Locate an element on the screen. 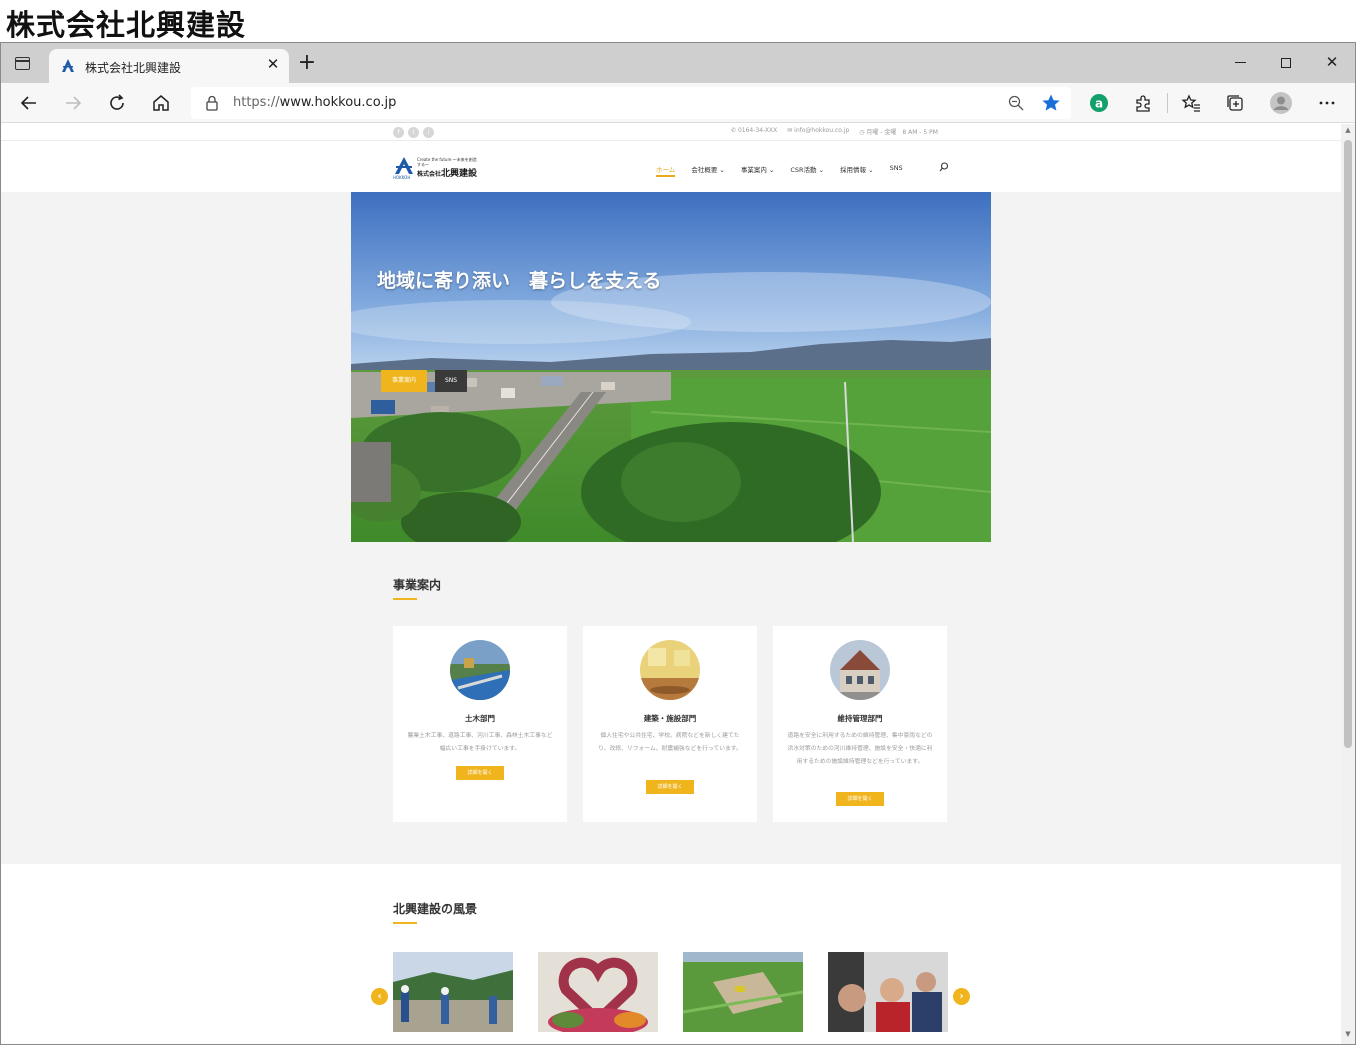 The width and height of the screenshot is (1356, 1045). zoom-icon is located at coordinates (1016, 103).